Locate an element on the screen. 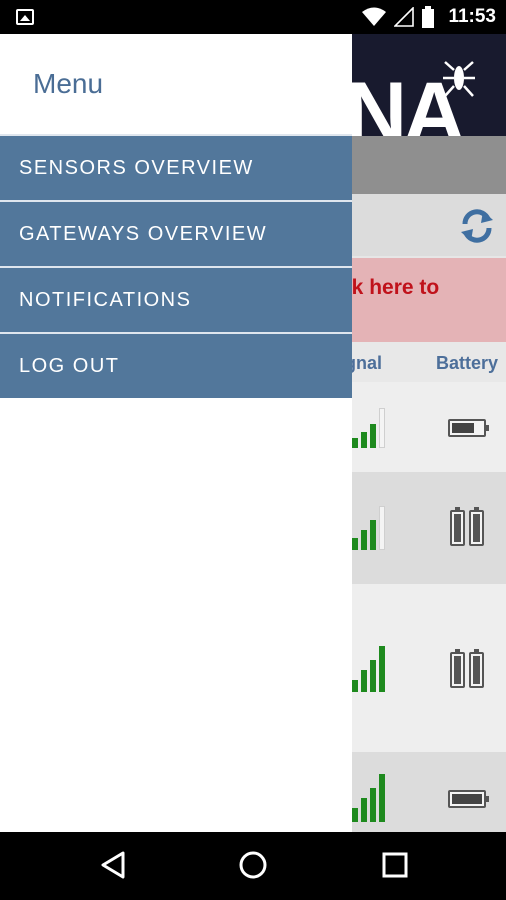 The height and width of the screenshot is (900, 506). menu-item-gateways-overview: GATEWAYS OVERVIEW is located at coordinates (176, 233).